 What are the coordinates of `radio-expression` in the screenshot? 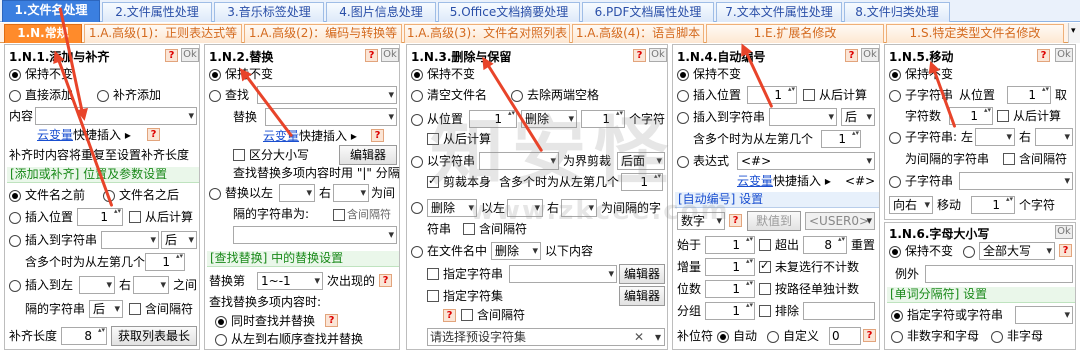 It's located at (683, 162).